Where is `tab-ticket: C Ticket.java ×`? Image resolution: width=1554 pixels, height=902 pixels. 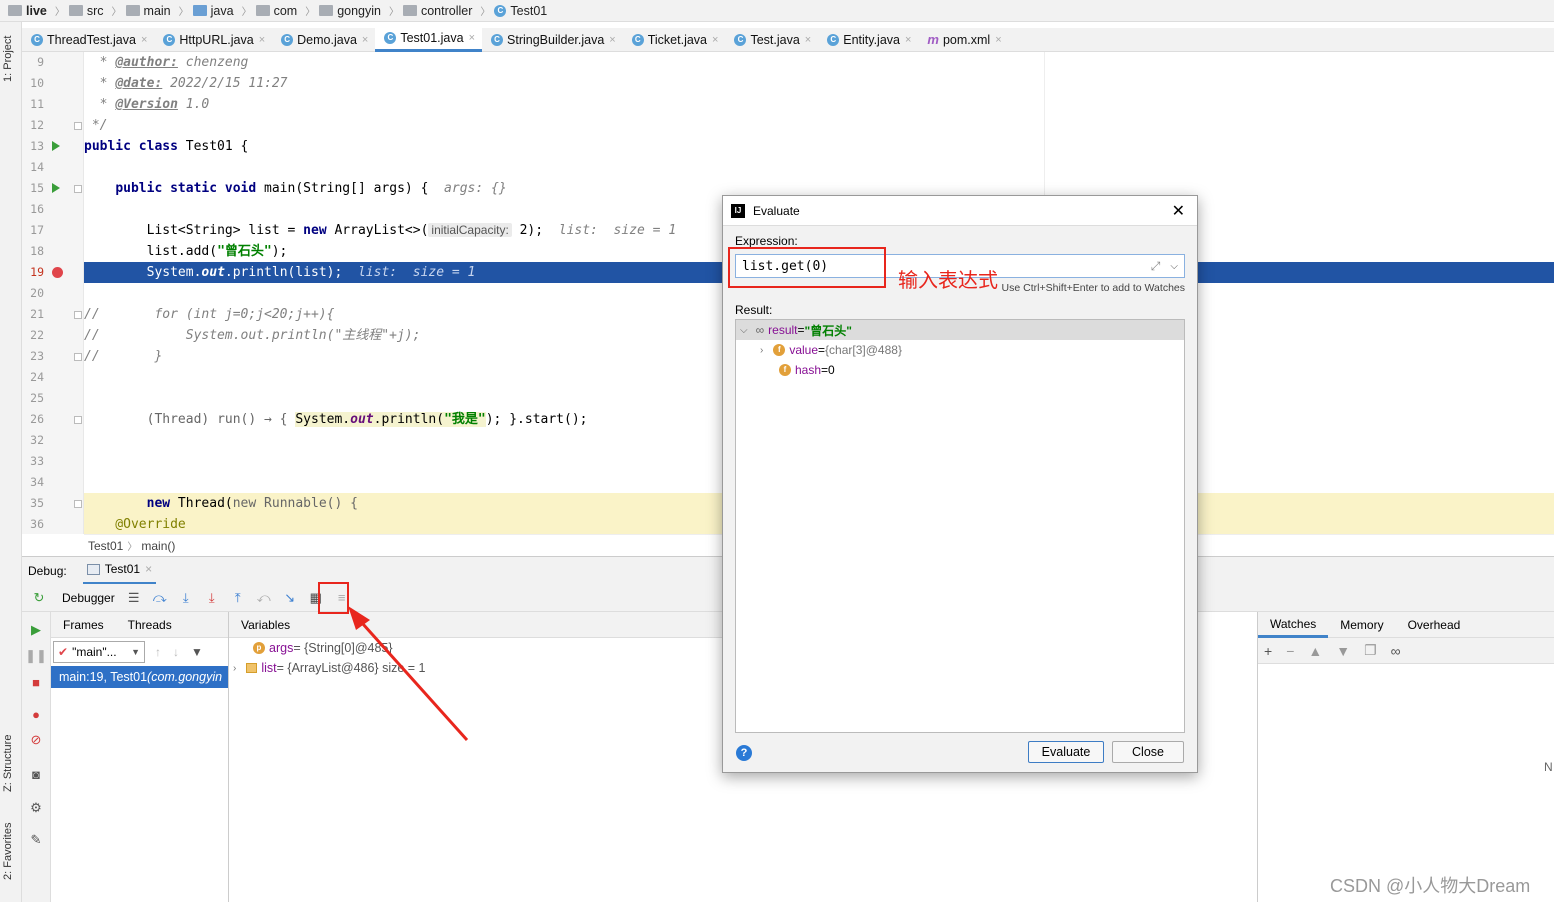
tab-ticket: C Ticket.java × is located at coordinates (674, 40).